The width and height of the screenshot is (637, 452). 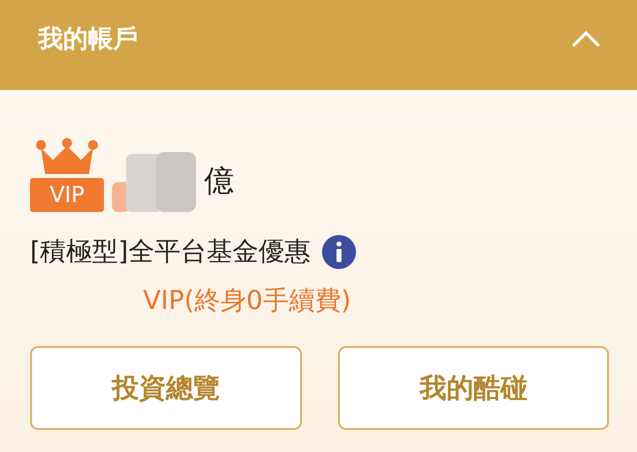 What do you see at coordinates (67, 195) in the screenshot?
I see `vip-badge: VIP` at bounding box center [67, 195].